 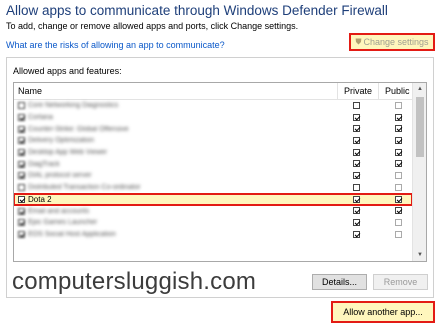 I want to click on change-settings-button: ⛊ Change settings, so click(x=392, y=42).